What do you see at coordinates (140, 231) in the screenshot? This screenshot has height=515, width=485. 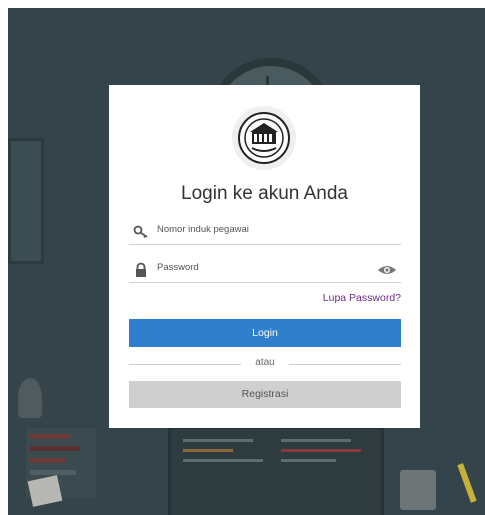 I see `key-icon` at bounding box center [140, 231].